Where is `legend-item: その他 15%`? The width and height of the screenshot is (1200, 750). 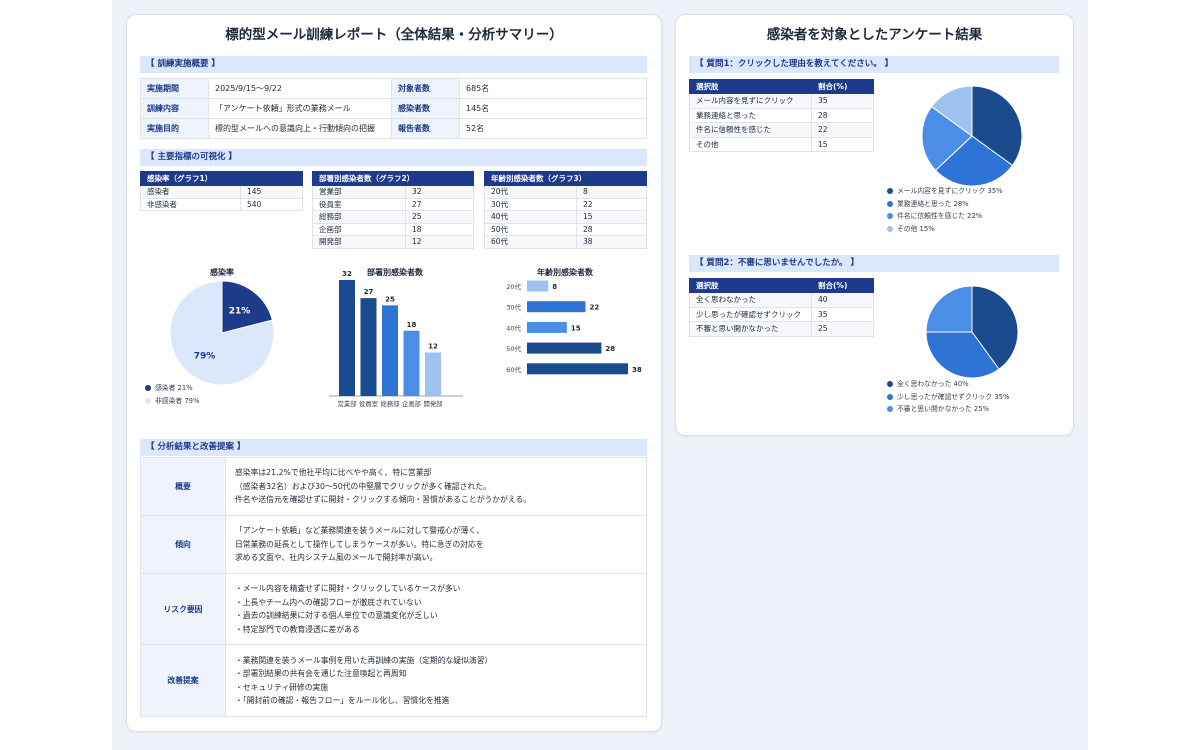 legend-item: その他 15% is located at coordinates (945, 229).